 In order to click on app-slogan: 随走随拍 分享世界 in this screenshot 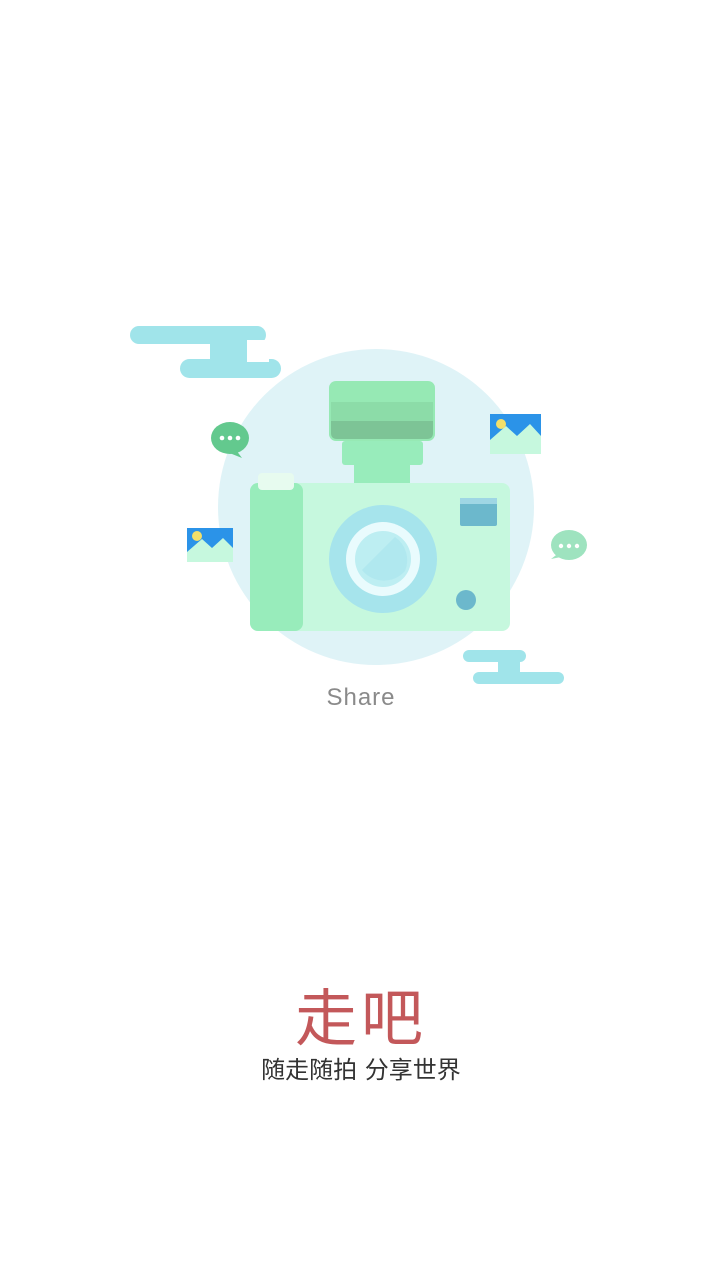, I will do `click(361, 1070)`.